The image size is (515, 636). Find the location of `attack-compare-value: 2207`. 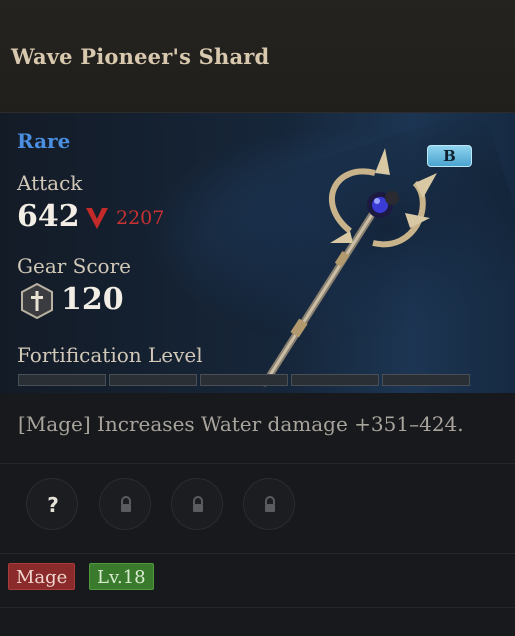

attack-compare-value: 2207 is located at coordinates (140, 218).